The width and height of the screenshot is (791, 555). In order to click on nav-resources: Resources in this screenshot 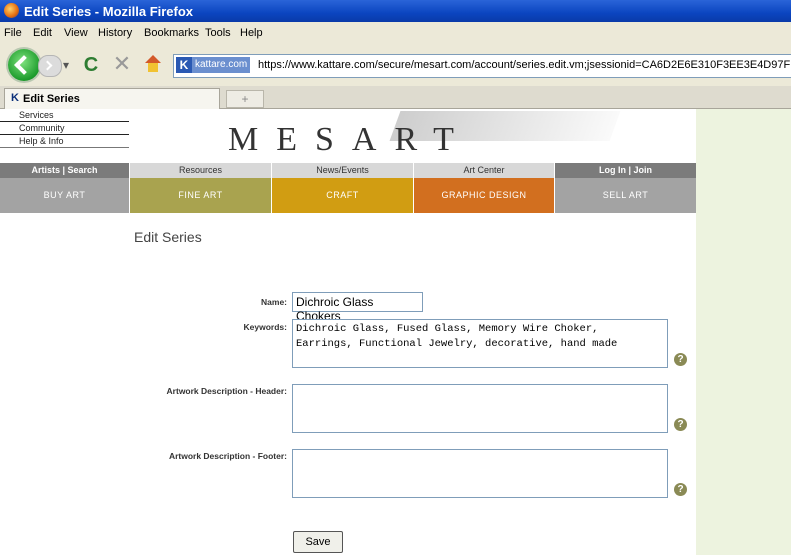, I will do `click(200, 170)`.